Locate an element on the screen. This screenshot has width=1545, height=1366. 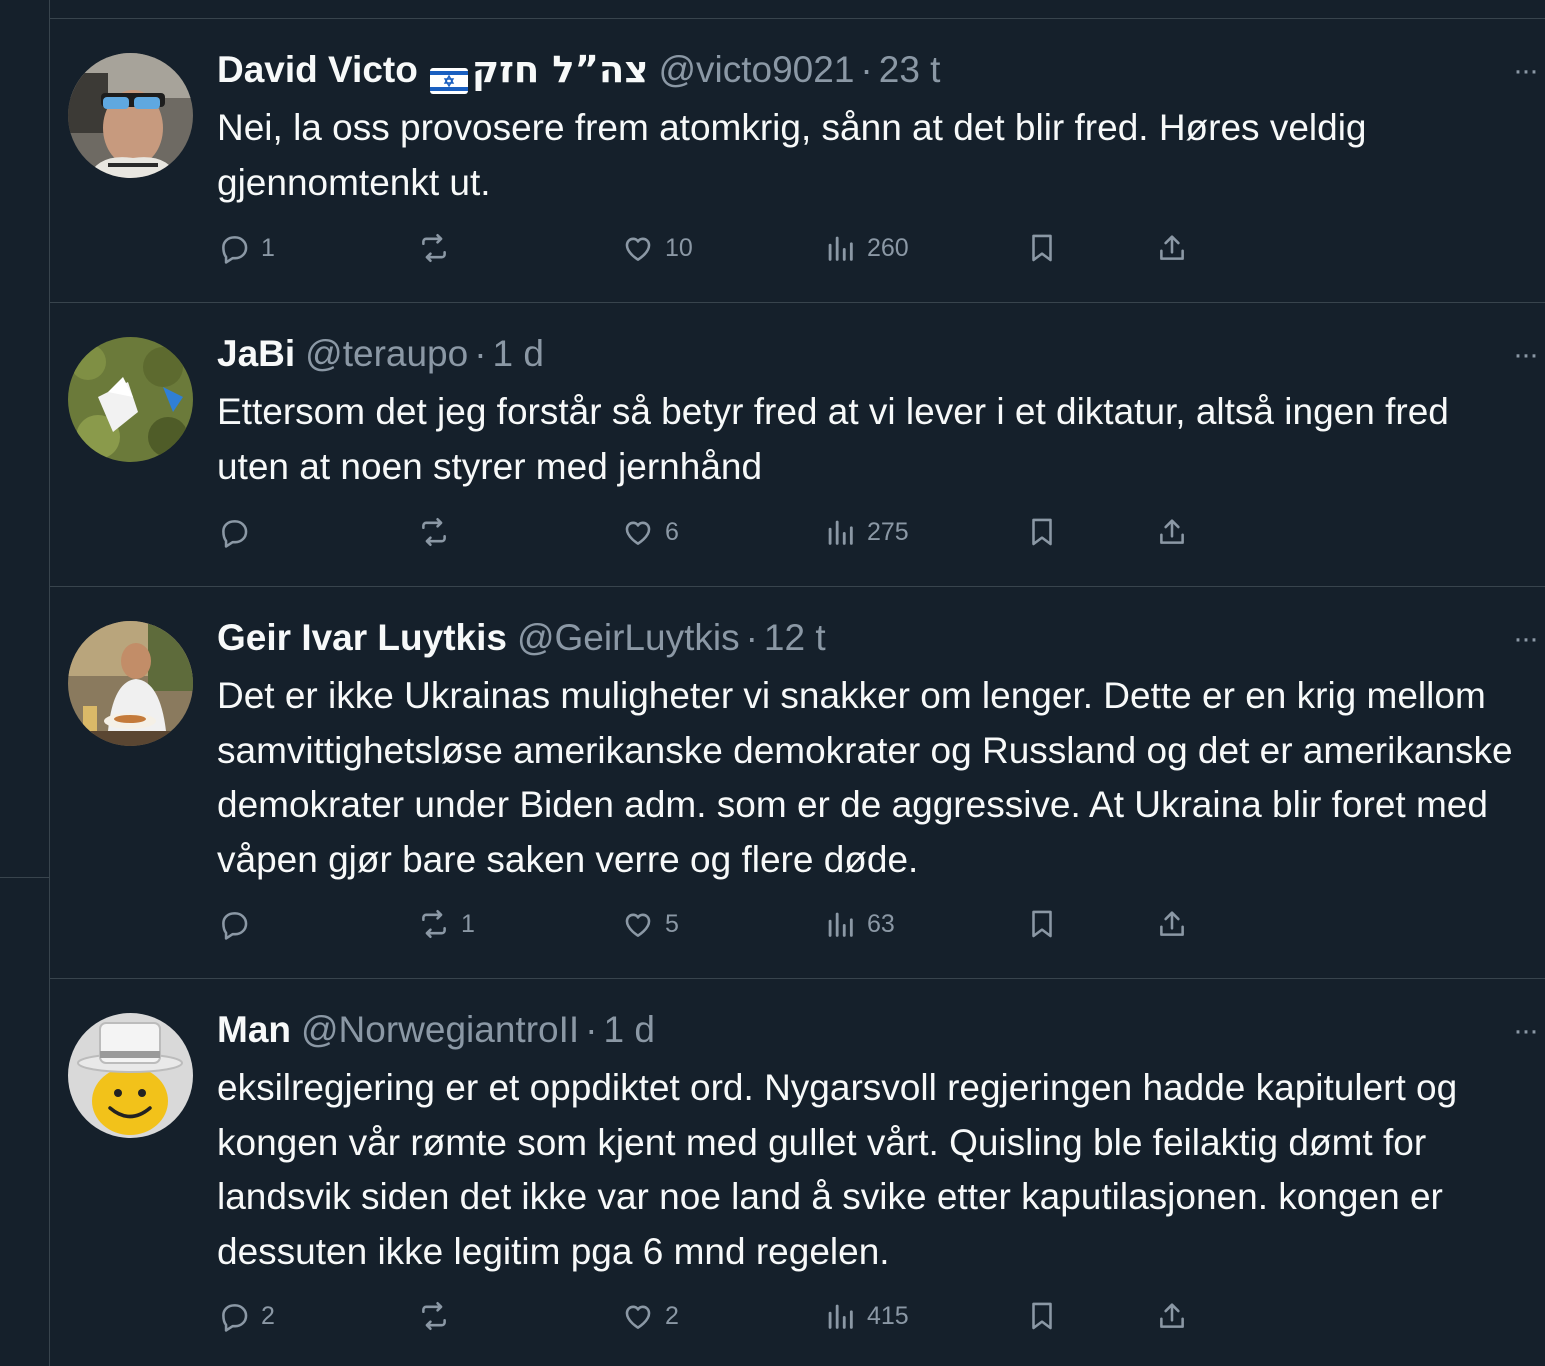
israel-flag-icon is located at coordinates (448, 75).